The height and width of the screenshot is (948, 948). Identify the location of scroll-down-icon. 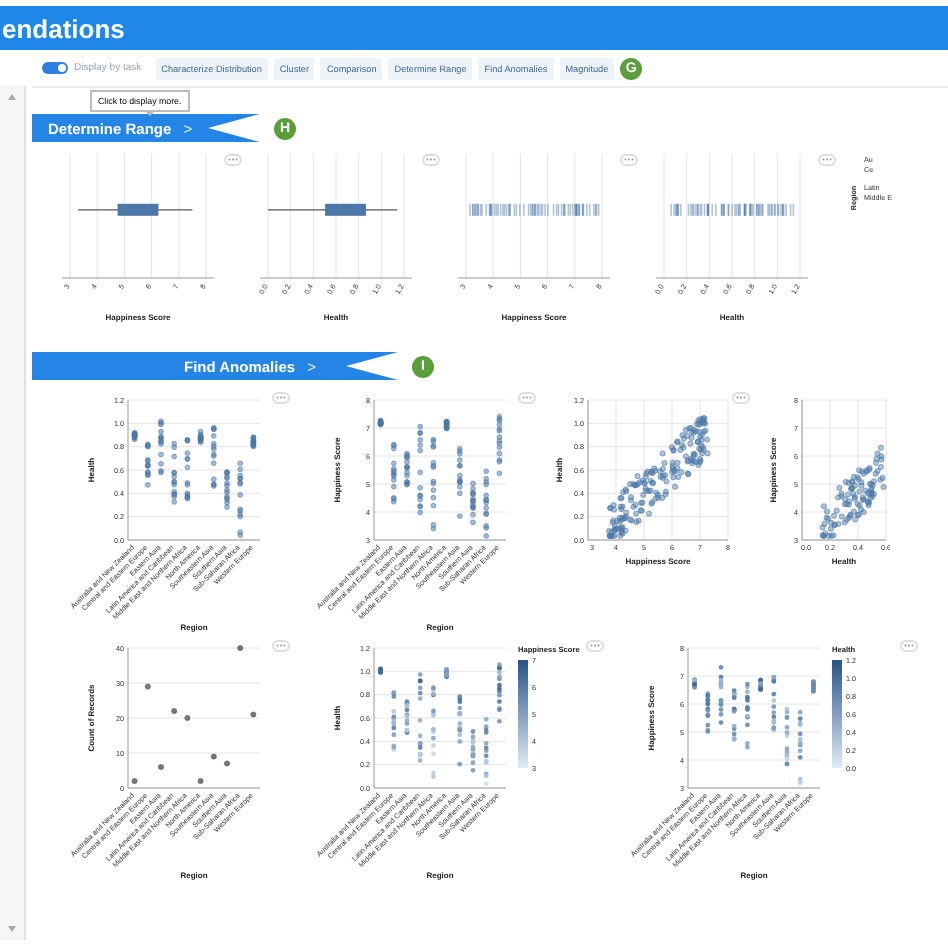
(12, 929).